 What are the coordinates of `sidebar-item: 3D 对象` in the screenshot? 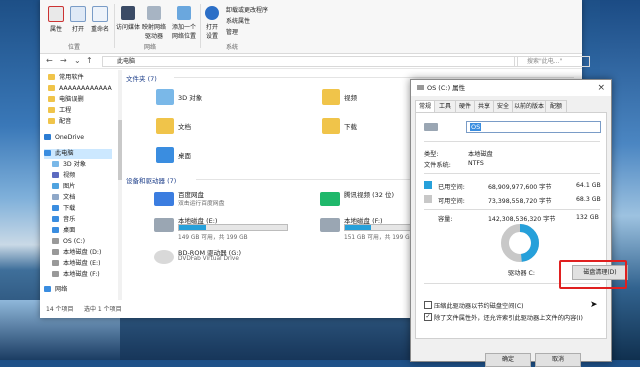 It's located at (69, 165).